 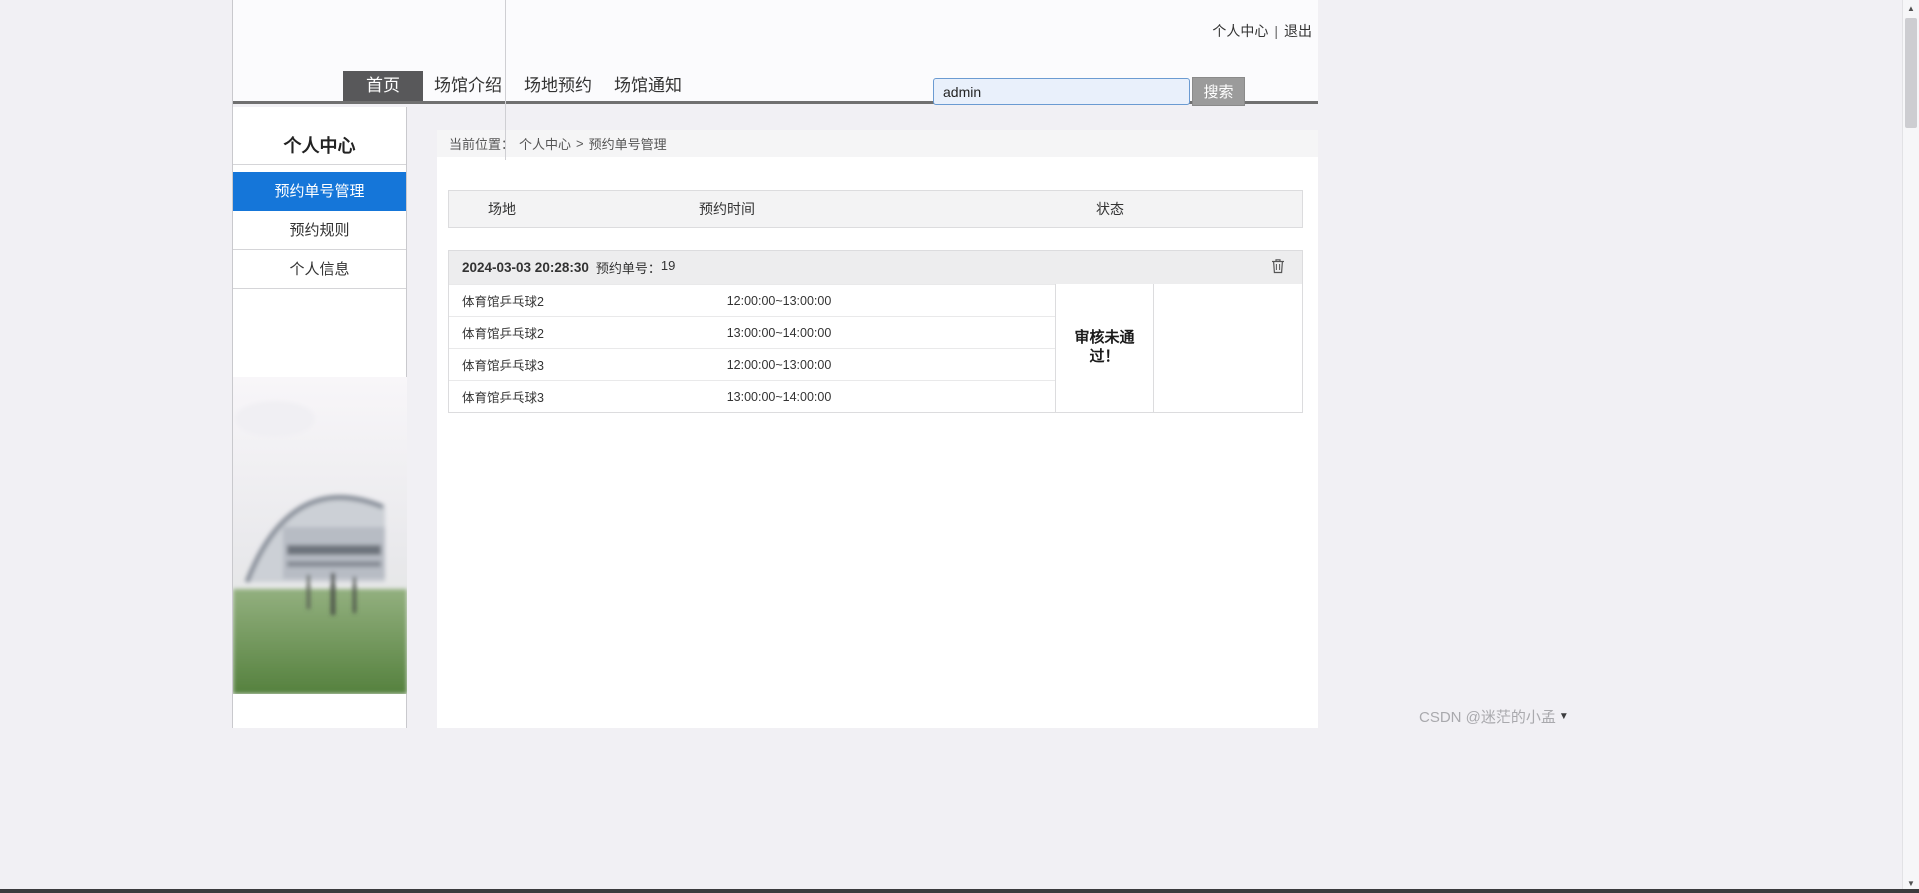 What do you see at coordinates (1061, 91) in the screenshot?
I see `search-input` at bounding box center [1061, 91].